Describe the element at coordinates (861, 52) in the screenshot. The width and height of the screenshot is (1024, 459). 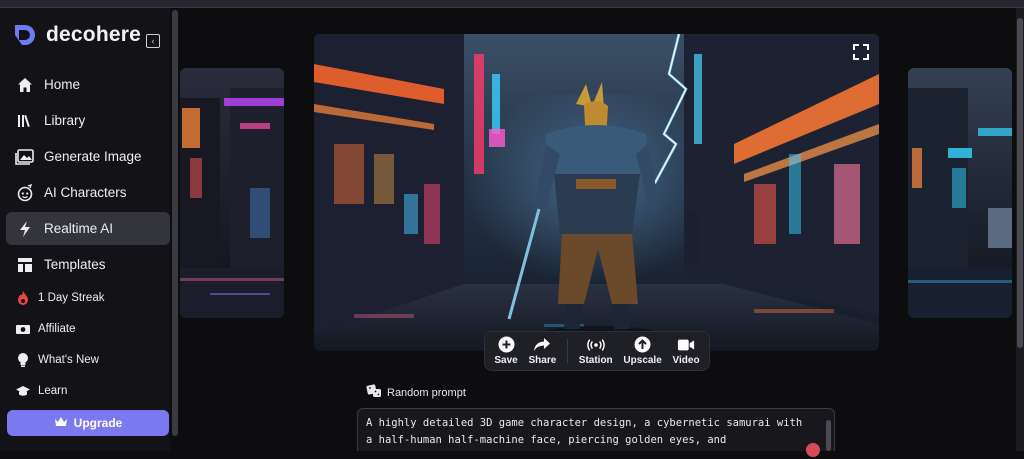
I see `fullscreen-icon` at that location.